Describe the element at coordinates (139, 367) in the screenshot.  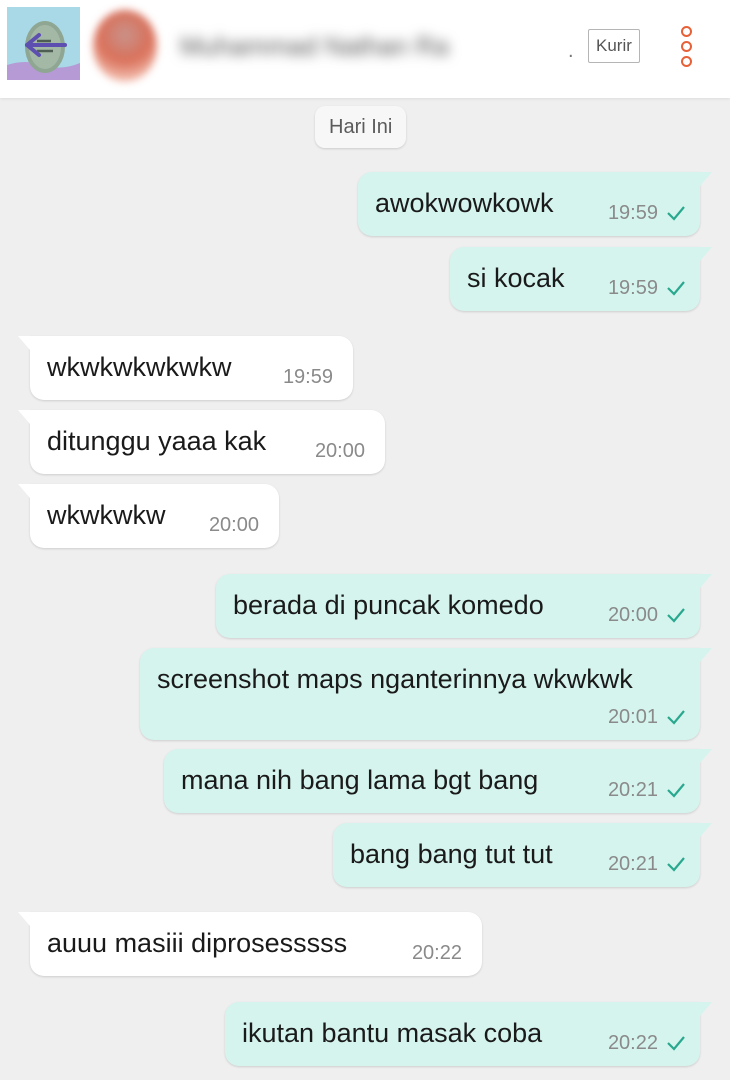
I see `message-text: wkwkwkwkwkw` at that location.